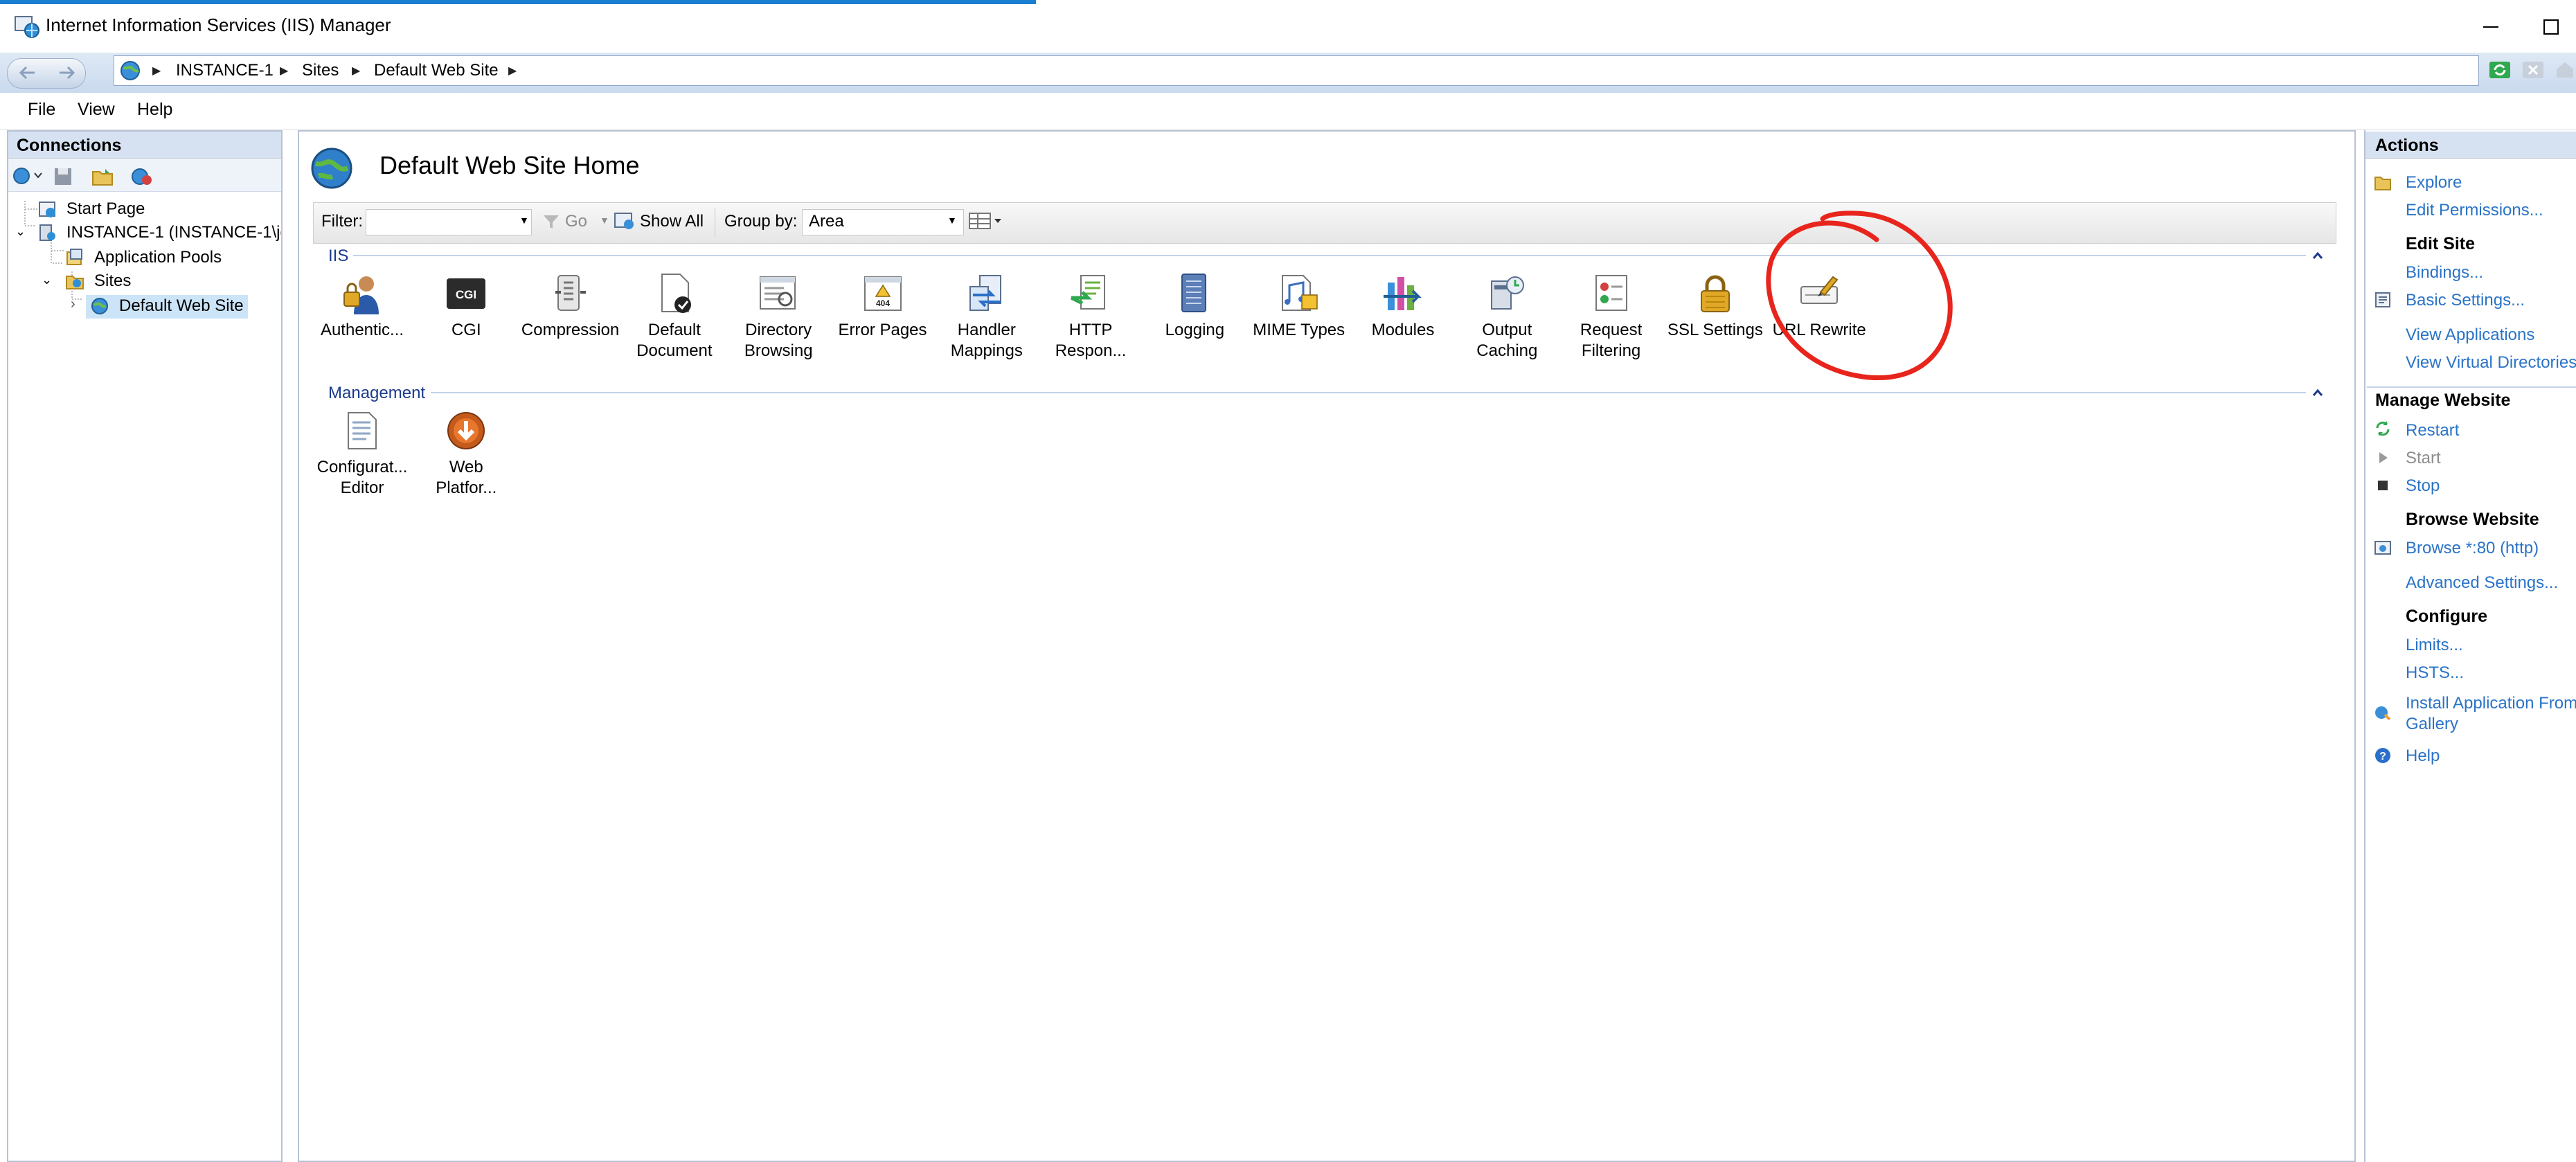  I want to click on minimize-button, so click(2491, 27).